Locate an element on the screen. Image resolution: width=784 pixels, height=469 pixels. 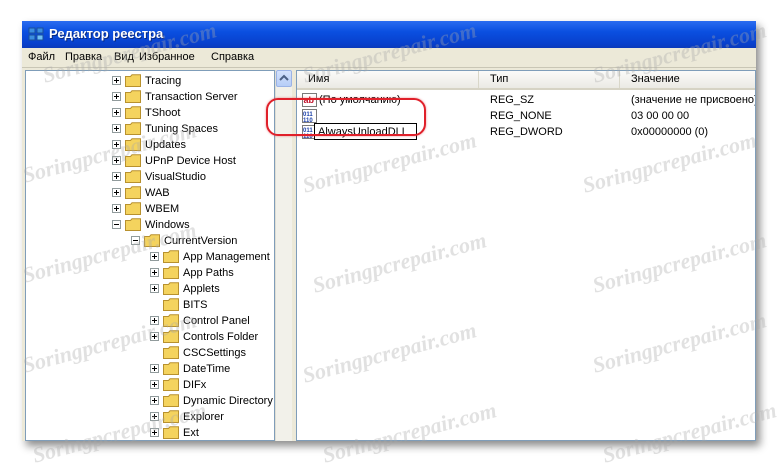
value-type: REG_SZ is located at coordinates (512, 100).